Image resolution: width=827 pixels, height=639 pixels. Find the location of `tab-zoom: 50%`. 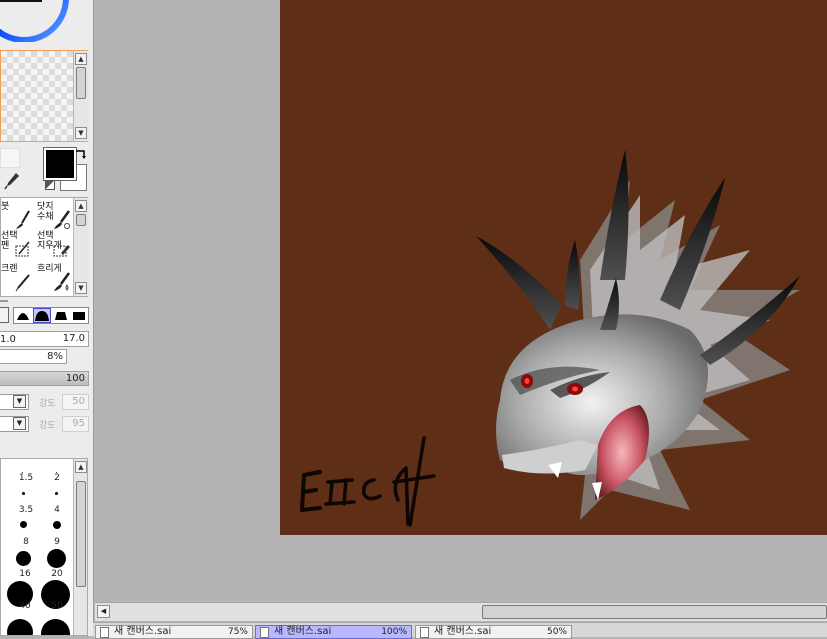

tab-zoom: 50% is located at coordinates (556, 632).